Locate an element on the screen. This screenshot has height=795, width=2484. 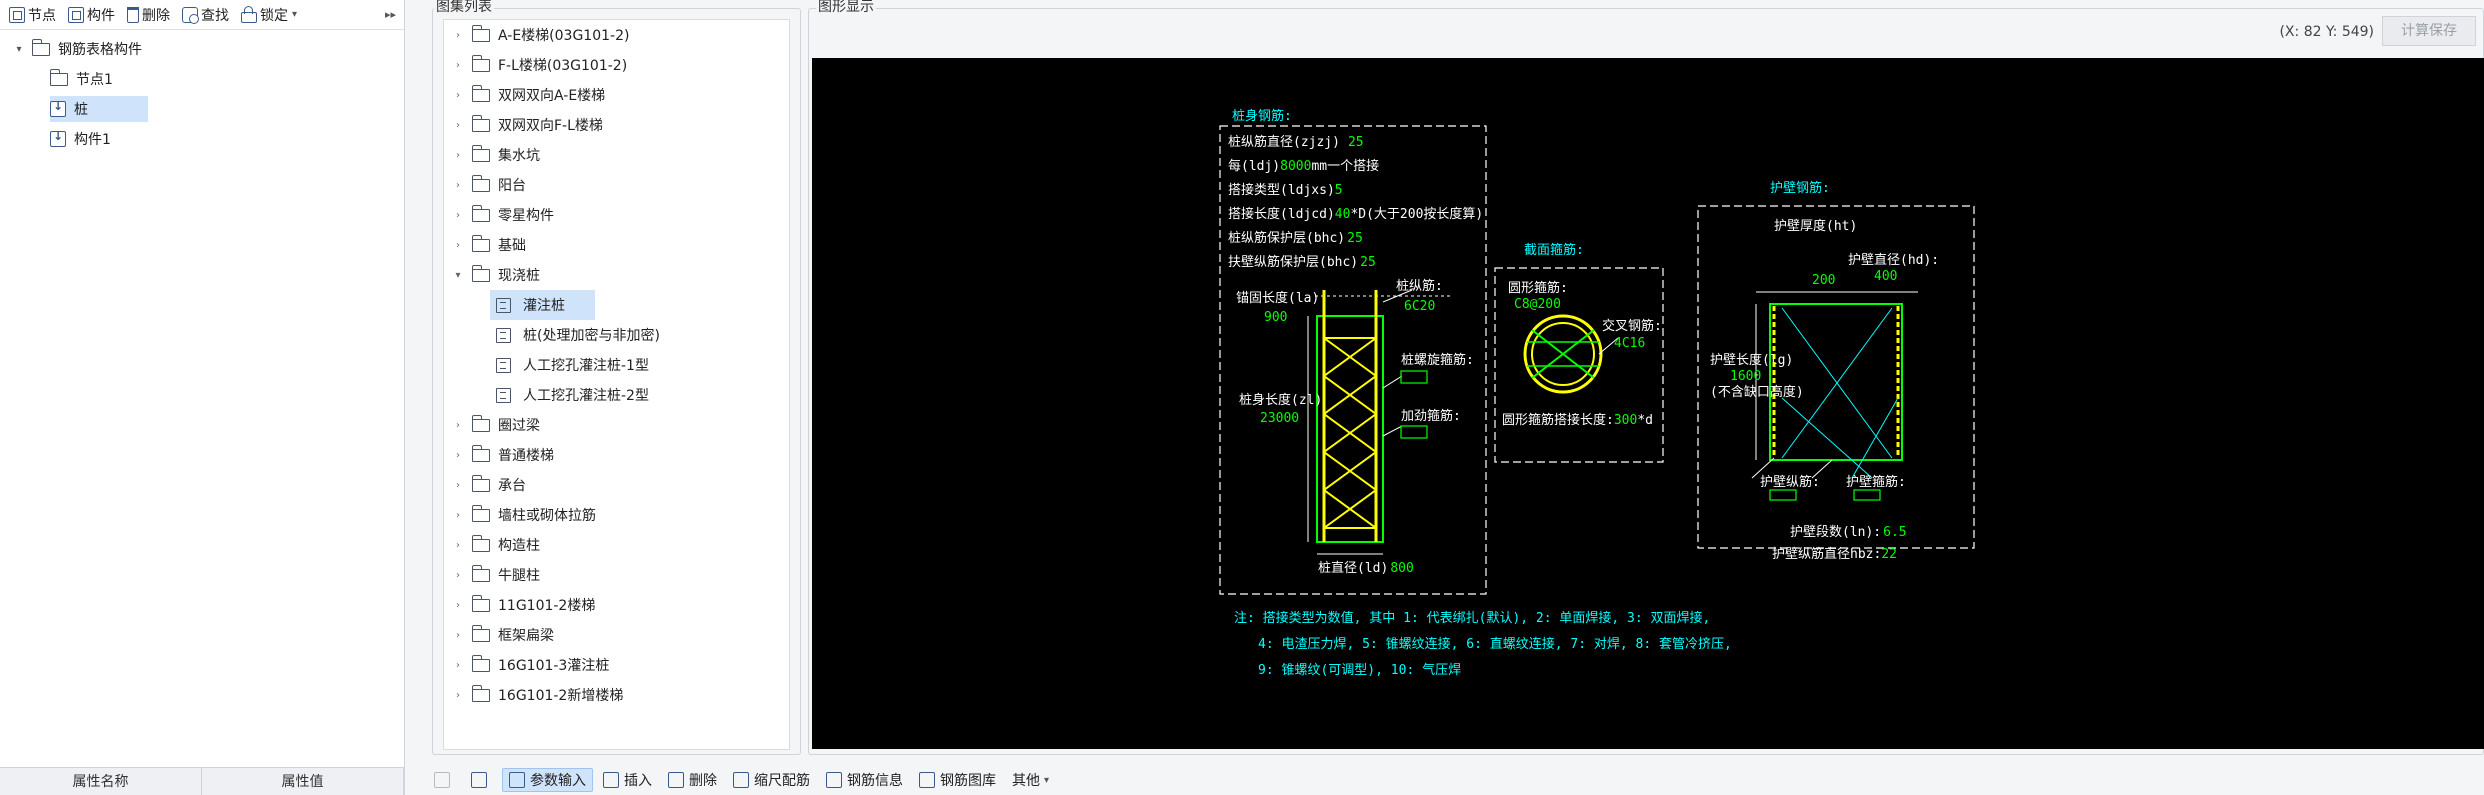
atlas-folder: › 零星构件 is located at coordinates (616, 215).